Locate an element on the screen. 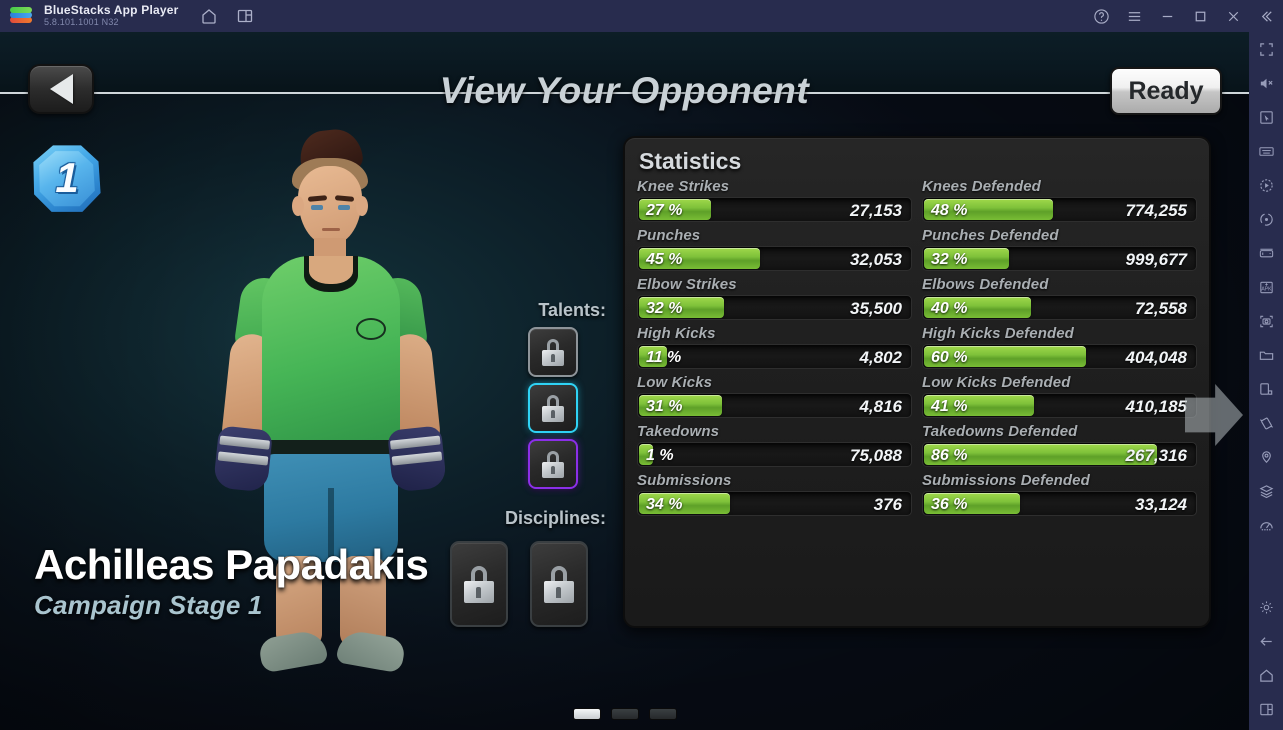  ready-button-label: Ready is located at coordinates (1166, 90).